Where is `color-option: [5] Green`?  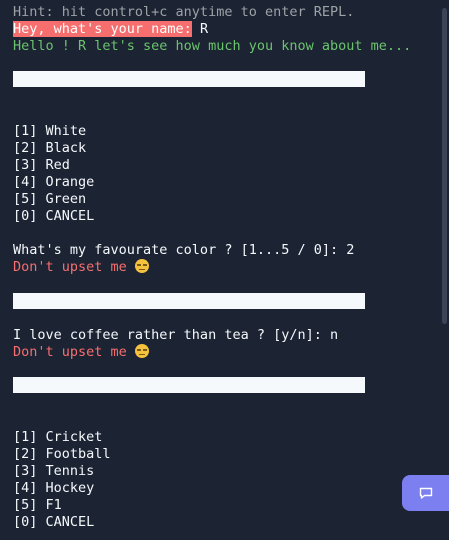 color-option: [5] Green is located at coordinates (50, 199).